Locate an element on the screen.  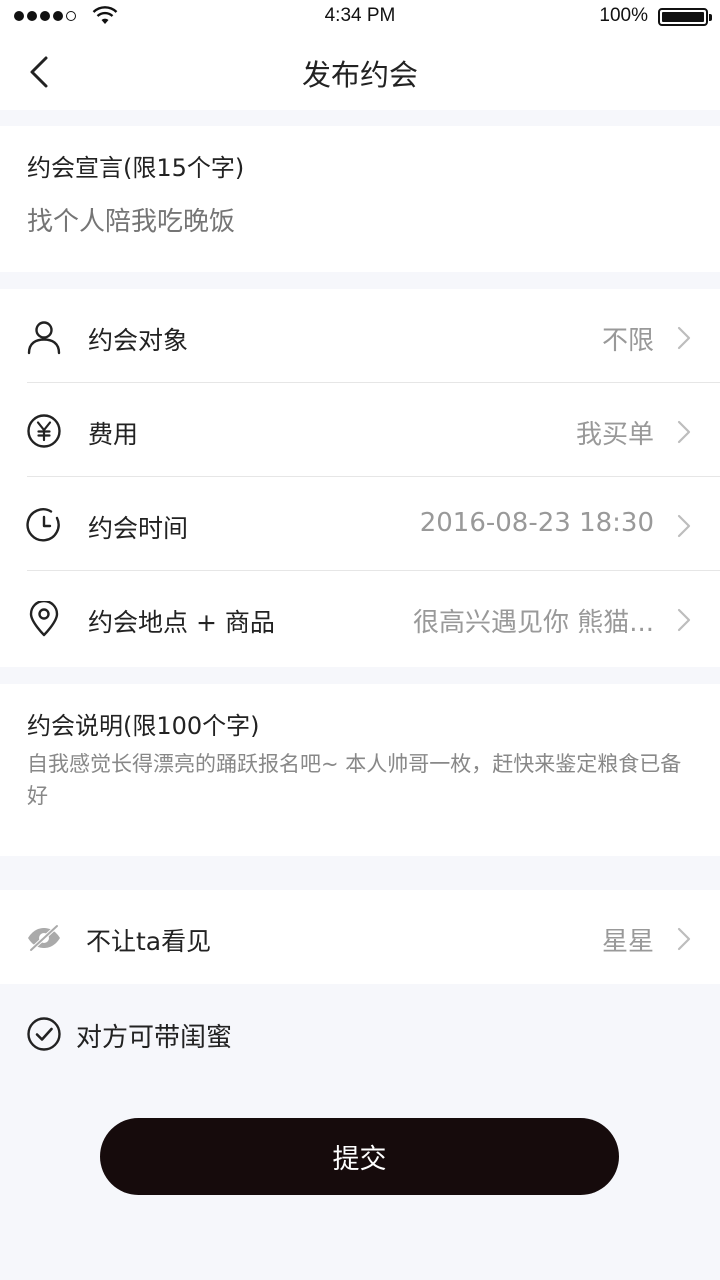
location-pin-icon is located at coordinates (44, 619).